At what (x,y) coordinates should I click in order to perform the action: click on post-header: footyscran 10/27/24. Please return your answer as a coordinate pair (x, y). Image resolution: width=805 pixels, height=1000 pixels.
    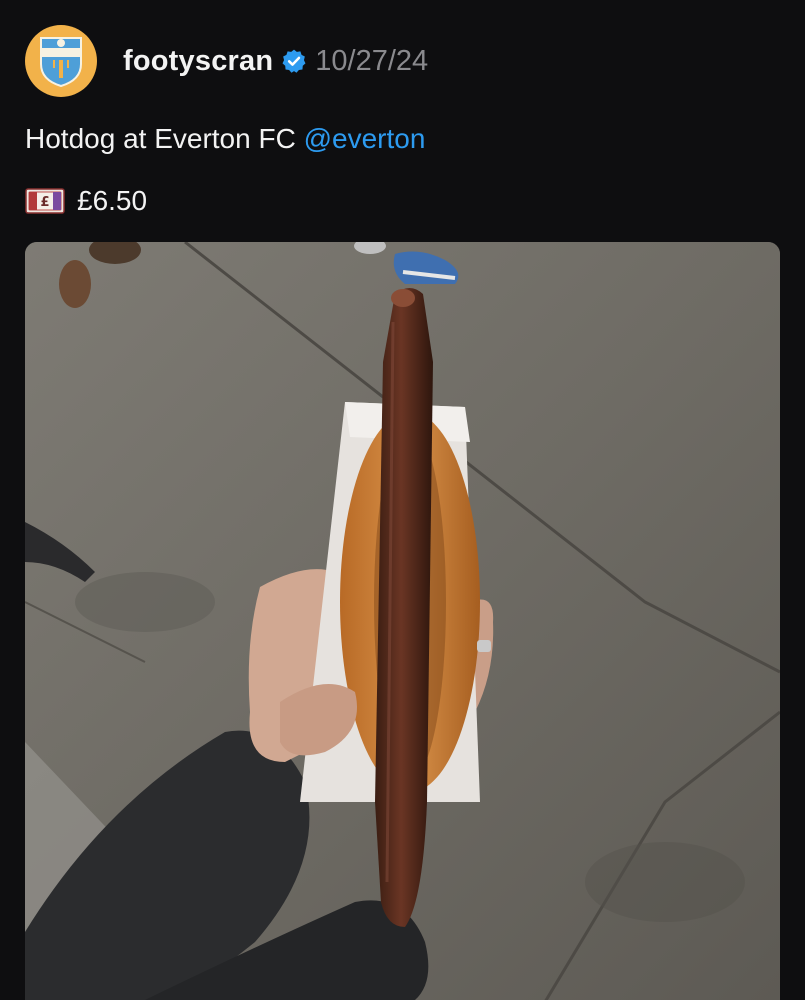
    Looking at the image, I should click on (226, 61).